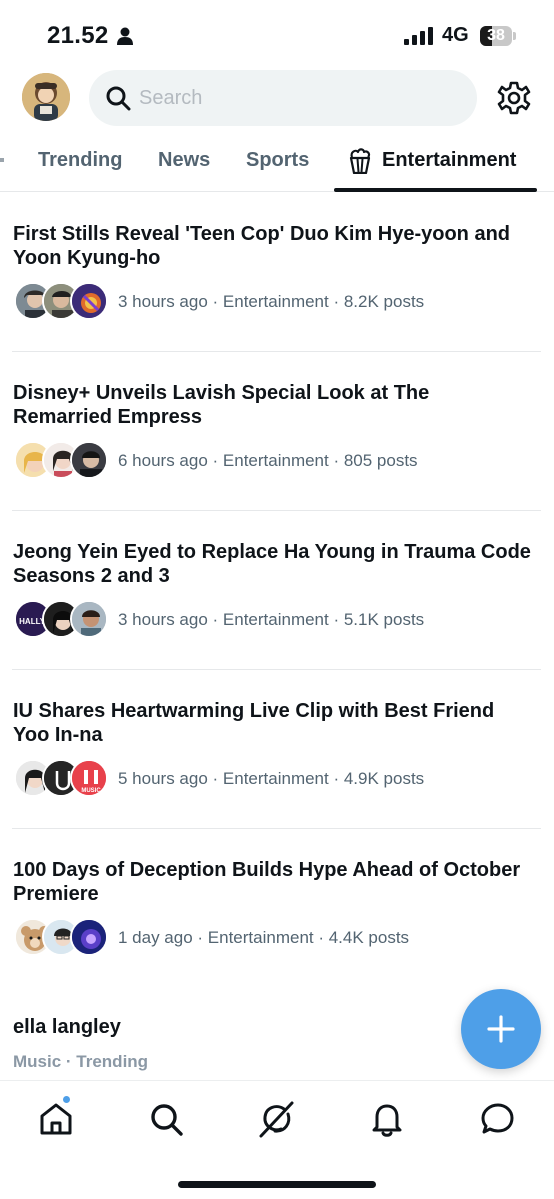 The image size is (554, 1199). I want to click on notification-dot, so click(66, 1099).